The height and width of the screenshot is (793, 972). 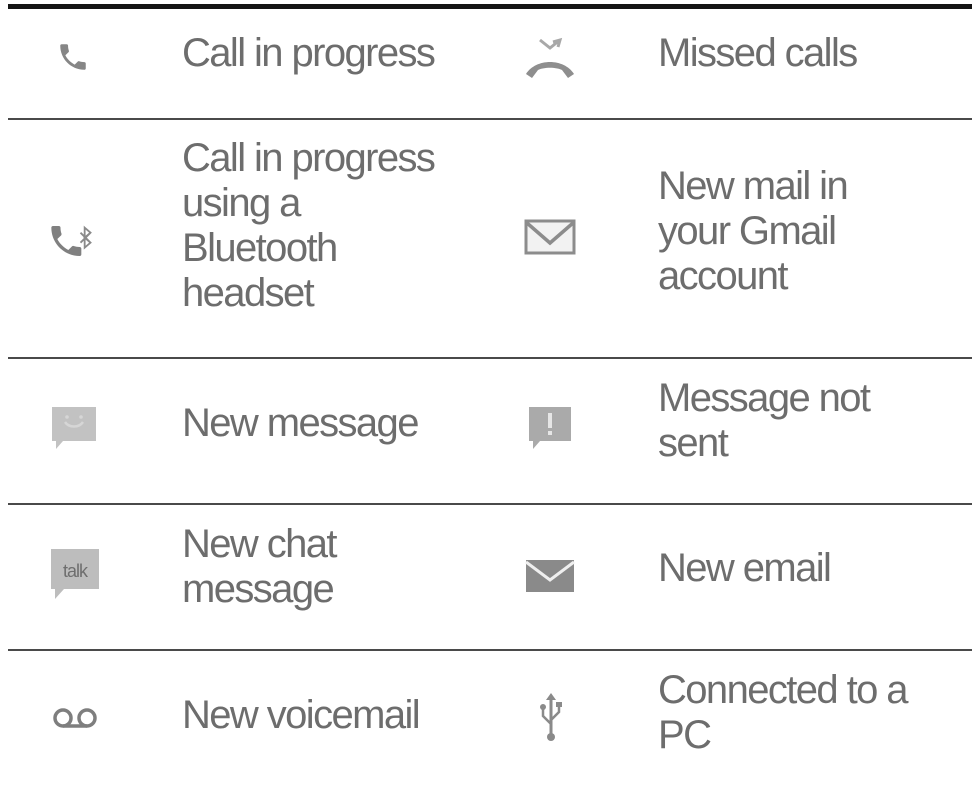 I want to click on talk-icon: talk, so click(x=75, y=573).